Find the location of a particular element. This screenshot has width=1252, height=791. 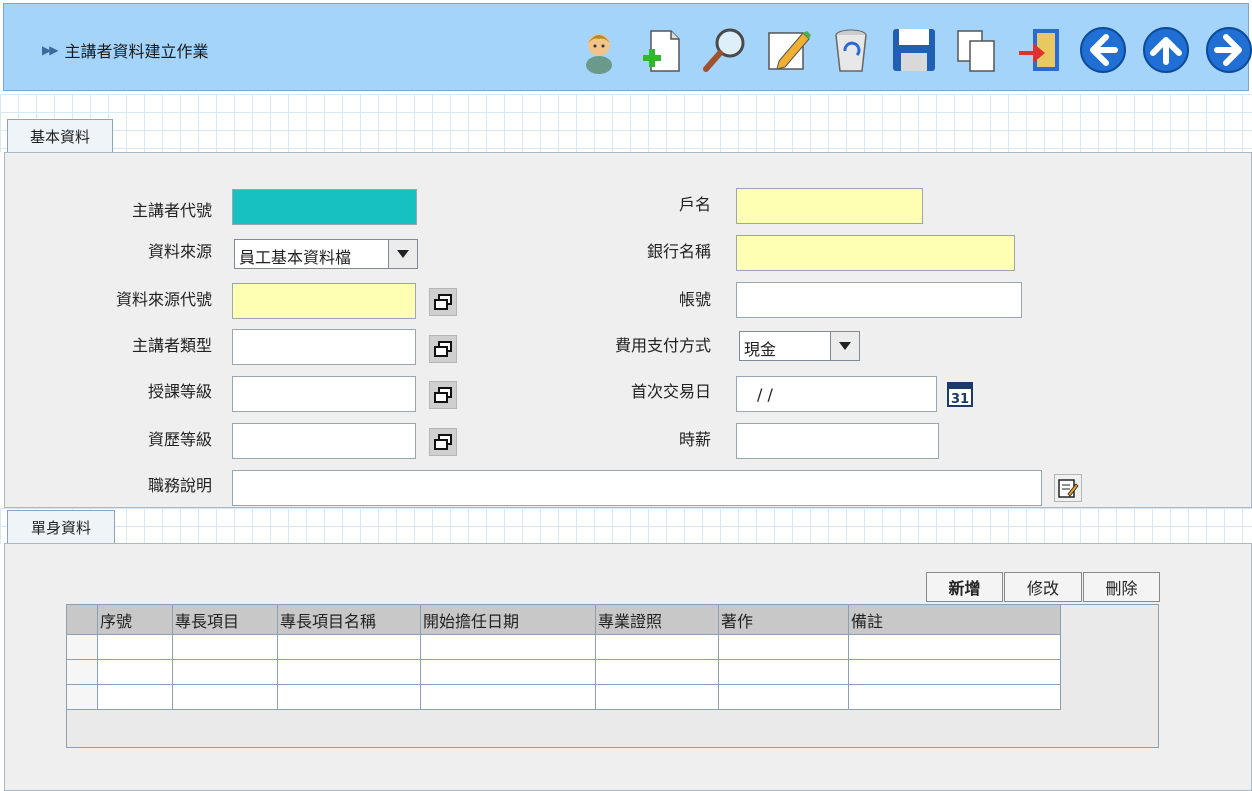

edit-button is located at coordinates (788, 50).